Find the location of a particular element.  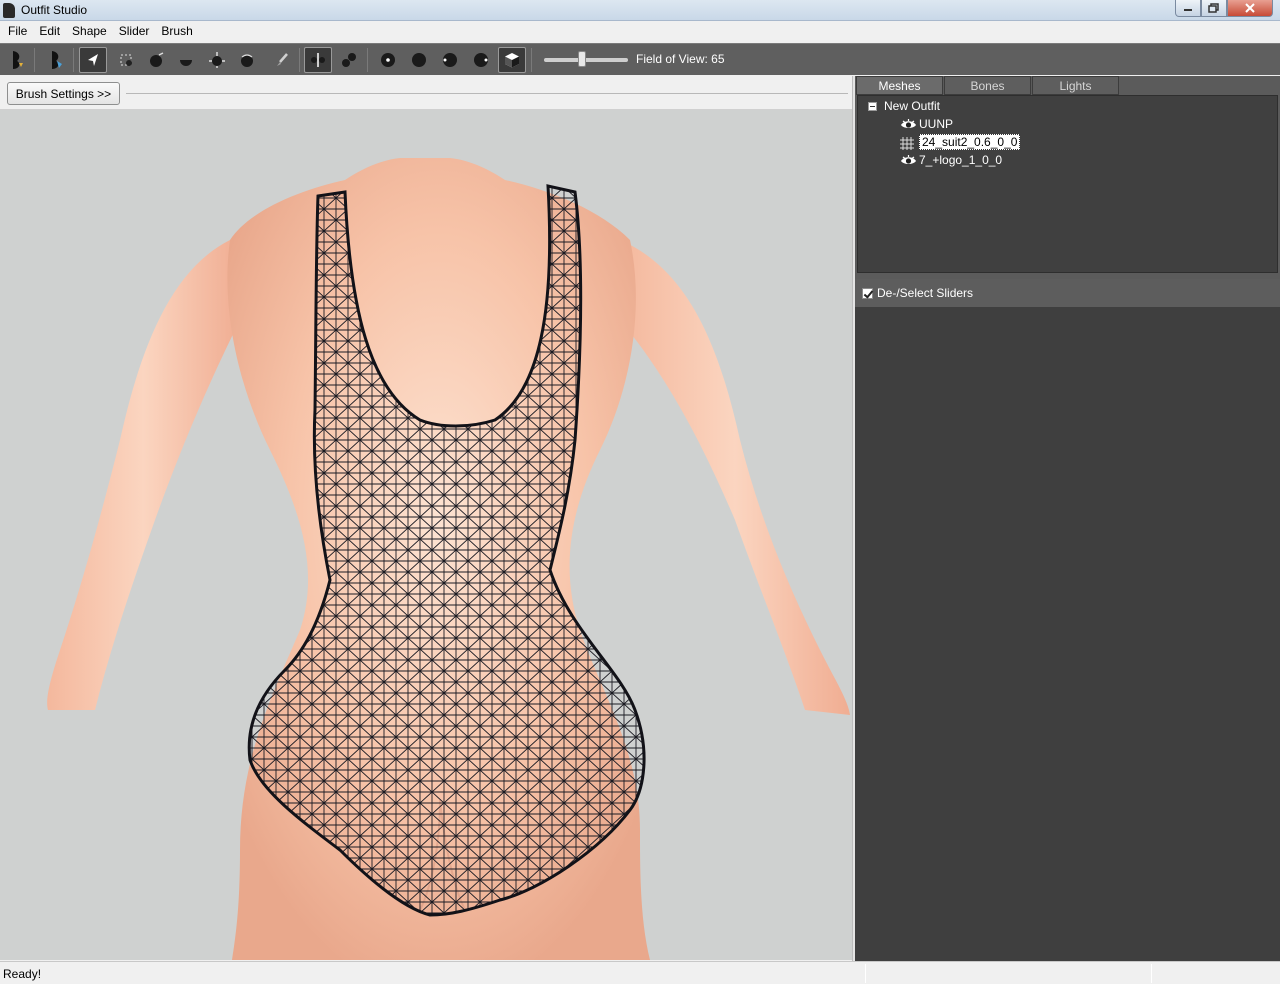

close-icon is located at coordinates (1250, 8).